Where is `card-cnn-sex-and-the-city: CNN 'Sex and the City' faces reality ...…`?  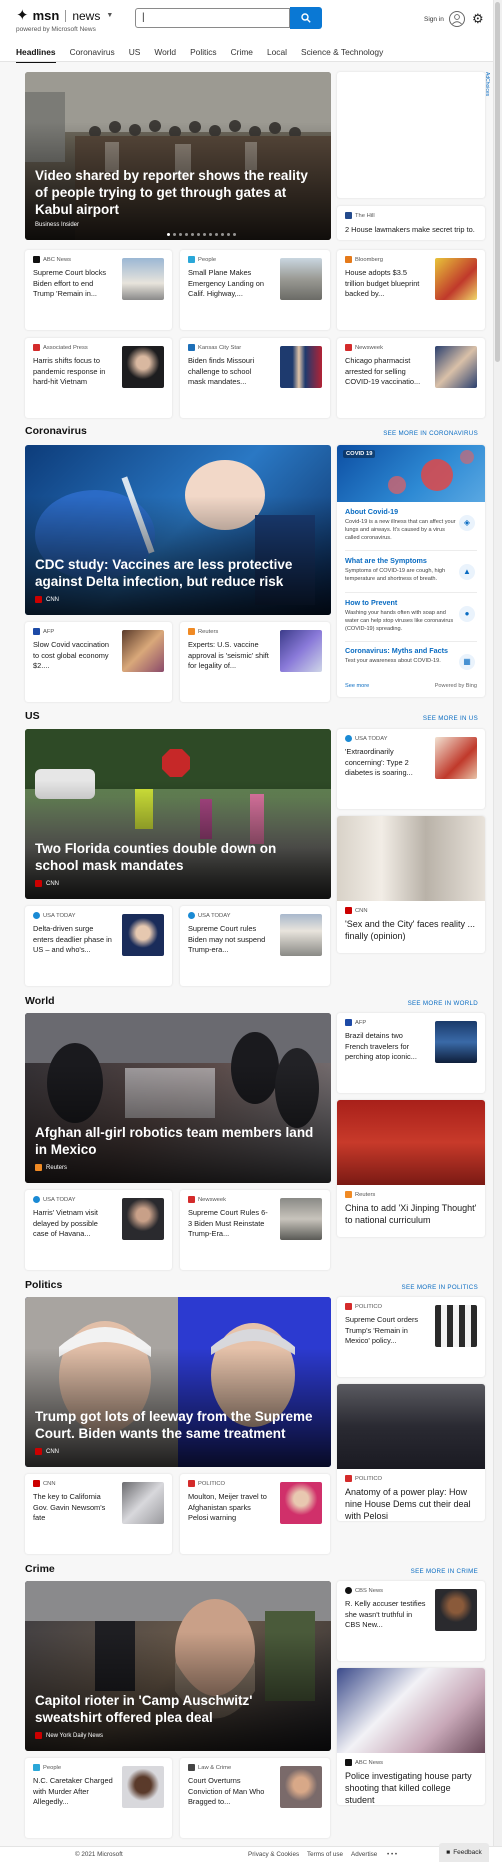
card-cnn-sex-and-the-city: CNN 'Sex and the City' faces reality ...… is located at coordinates (411, 884).